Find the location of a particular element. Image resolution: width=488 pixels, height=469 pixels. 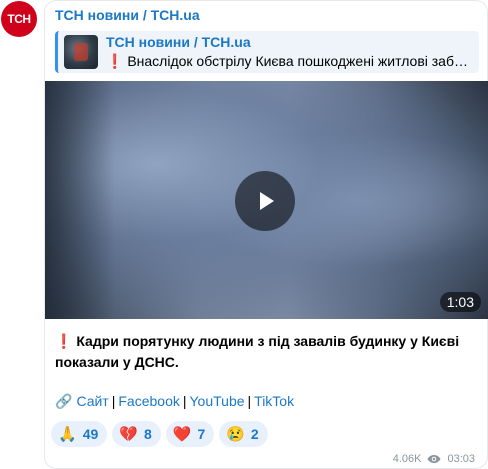

pray-icon: 🙏 is located at coordinates (67, 434).